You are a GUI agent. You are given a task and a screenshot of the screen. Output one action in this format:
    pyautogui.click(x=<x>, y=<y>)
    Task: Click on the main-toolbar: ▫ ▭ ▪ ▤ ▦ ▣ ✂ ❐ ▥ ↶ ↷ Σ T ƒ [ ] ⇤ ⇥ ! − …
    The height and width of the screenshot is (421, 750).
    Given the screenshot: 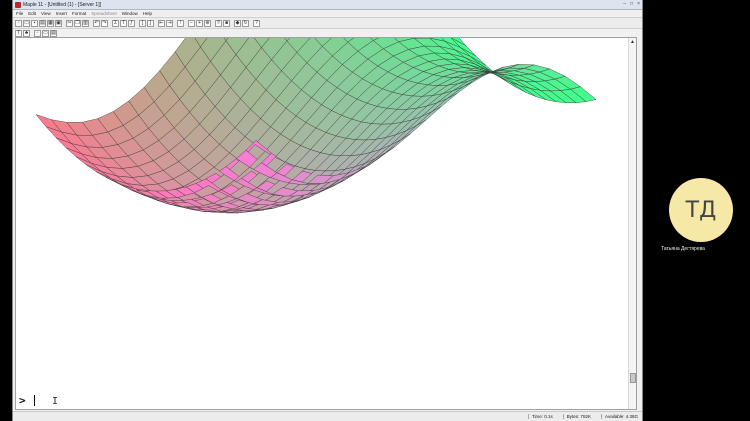 What is the action you would take?
    pyautogui.click(x=327, y=22)
    